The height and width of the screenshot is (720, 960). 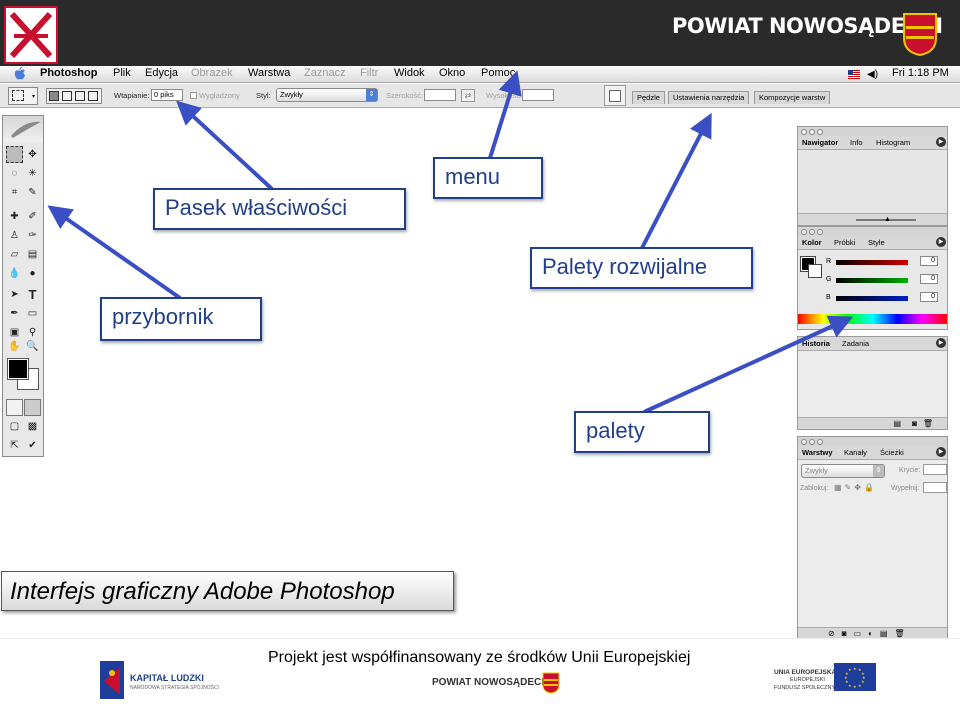 I want to click on blur-tool-icon: 💧, so click(x=14, y=273).